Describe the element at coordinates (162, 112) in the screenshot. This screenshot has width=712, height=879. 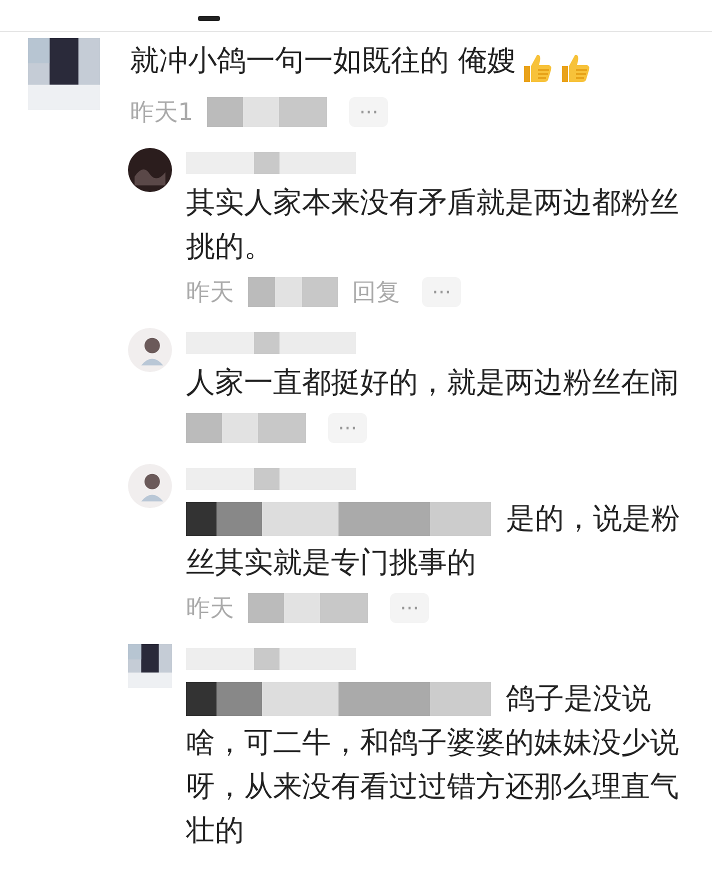
I see `comment-time: 昨天1` at that location.